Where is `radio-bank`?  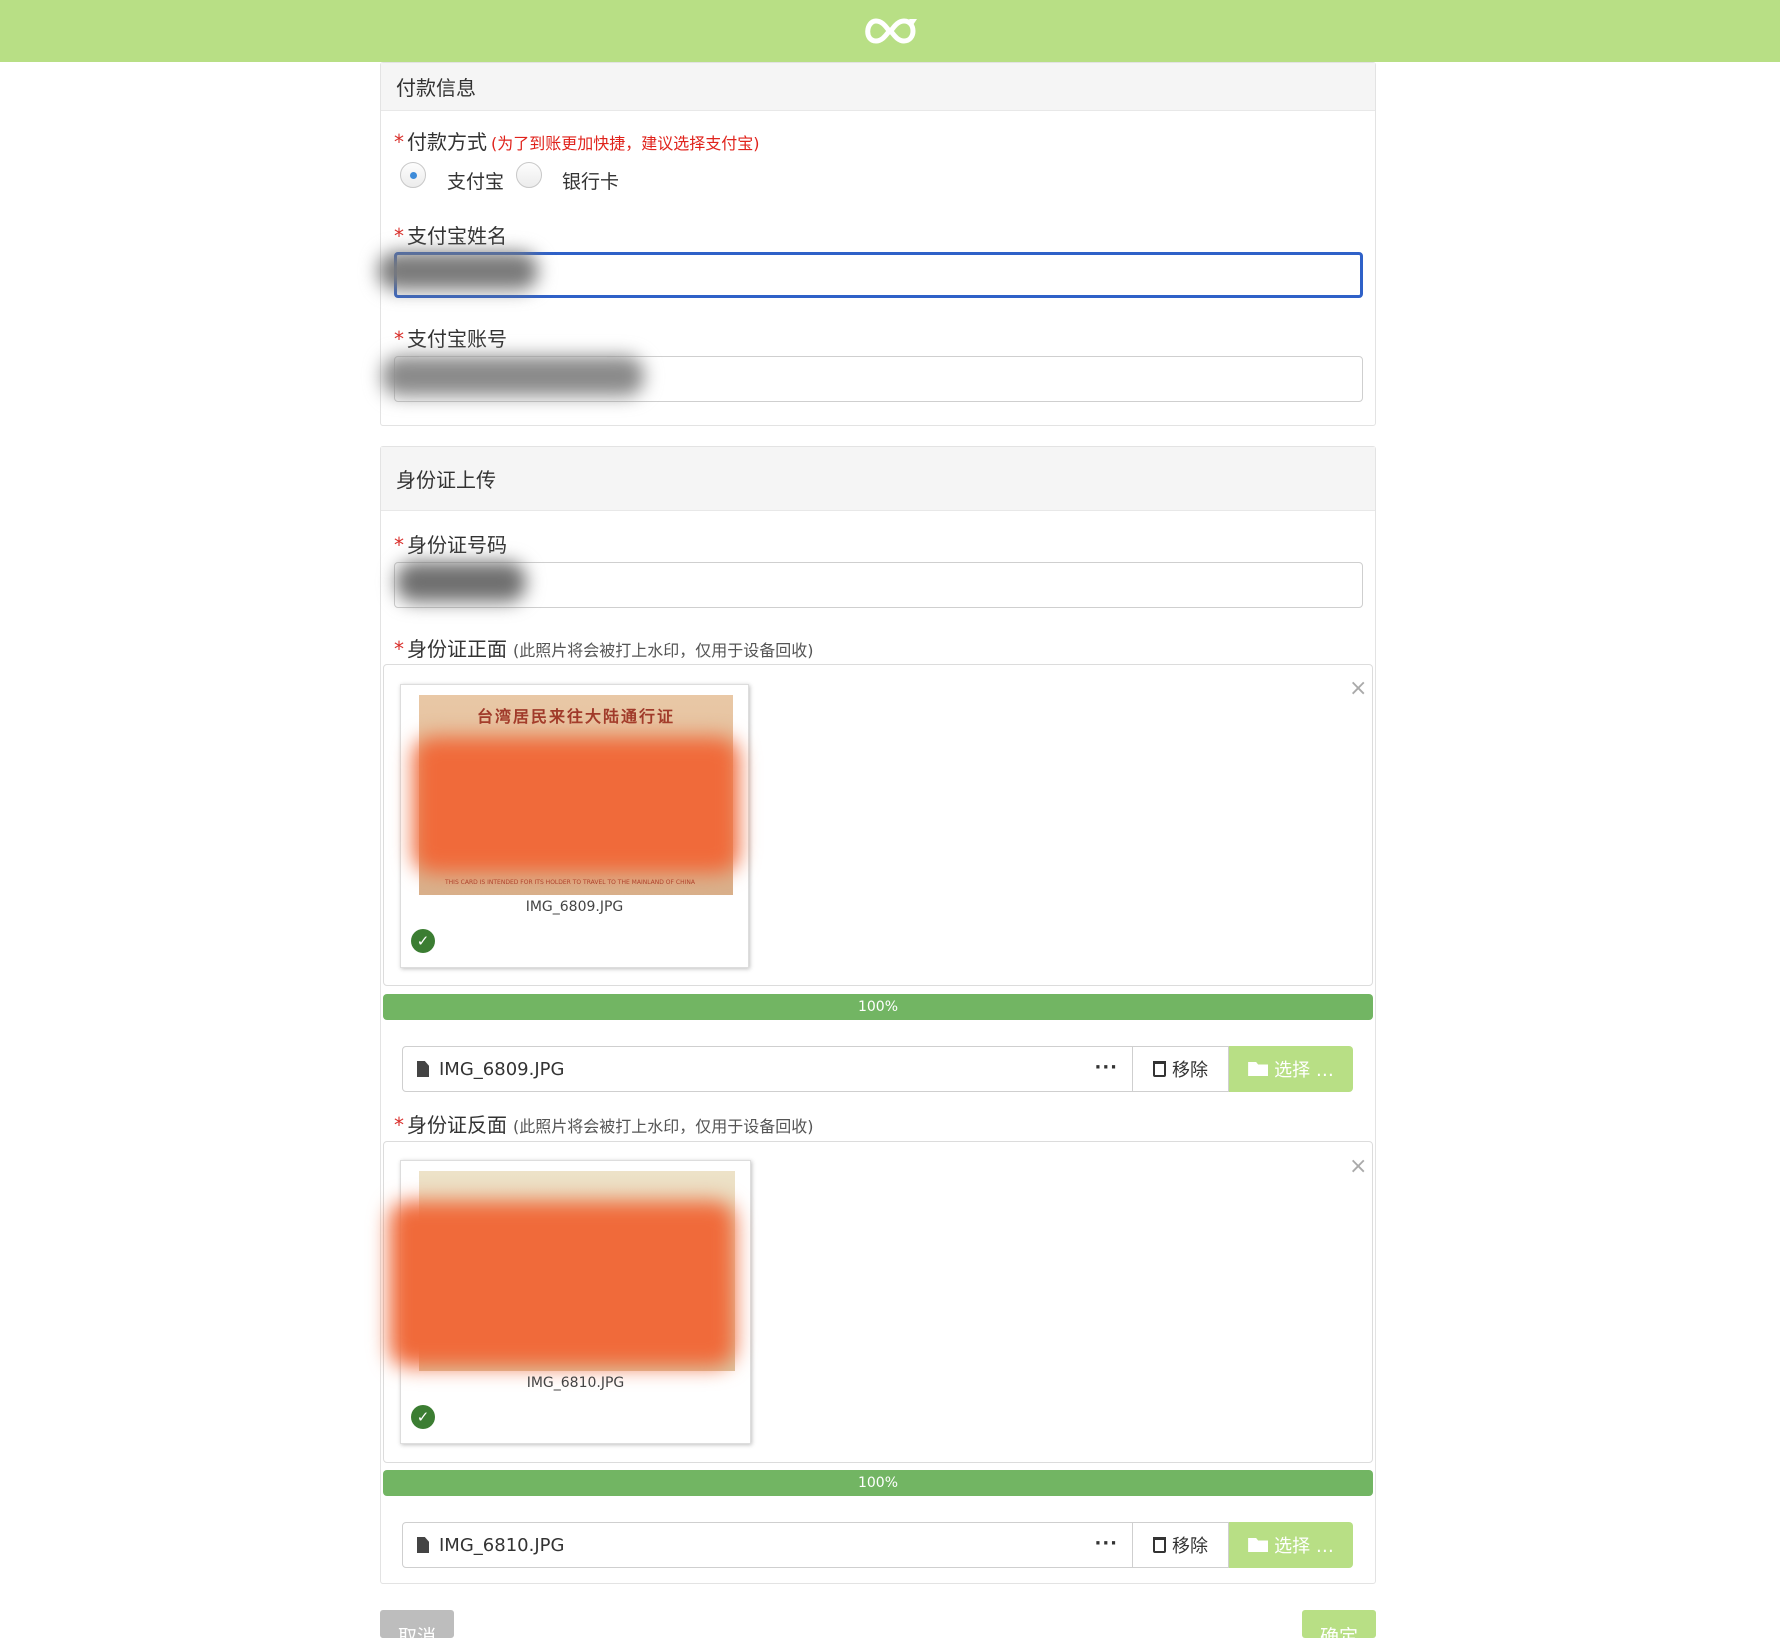 radio-bank is located at coordinates (529, 175).